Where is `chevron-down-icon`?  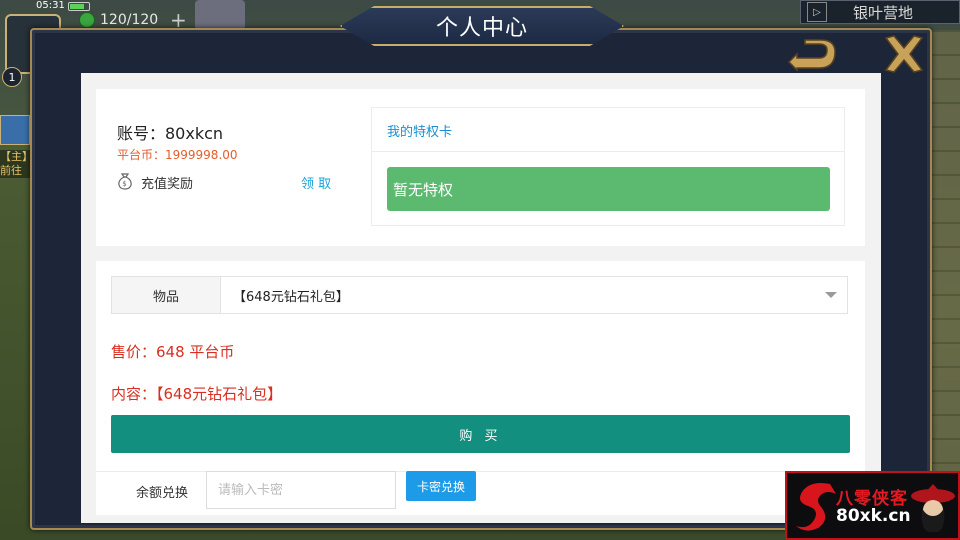
chevron-down-icon is located at coordinates (831, 295).